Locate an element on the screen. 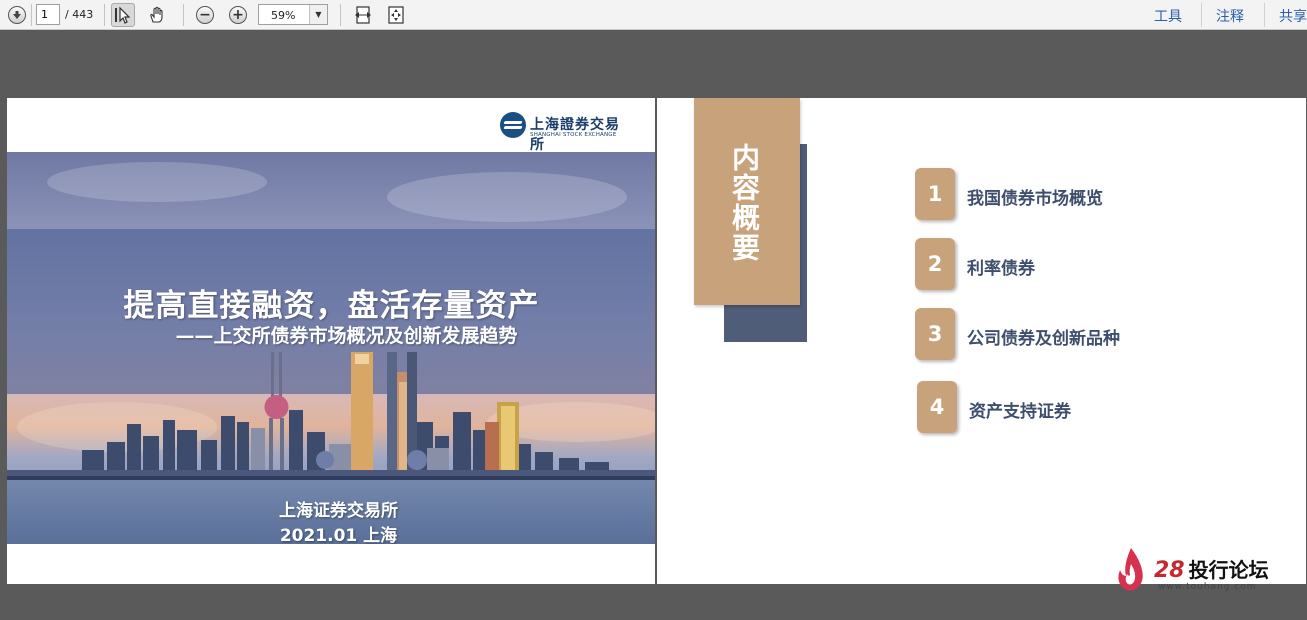 The height and width of the screenshot is (620, 1307). toc-item-label: 公司债券及创新品种 is located at coordinates (1043, 339).